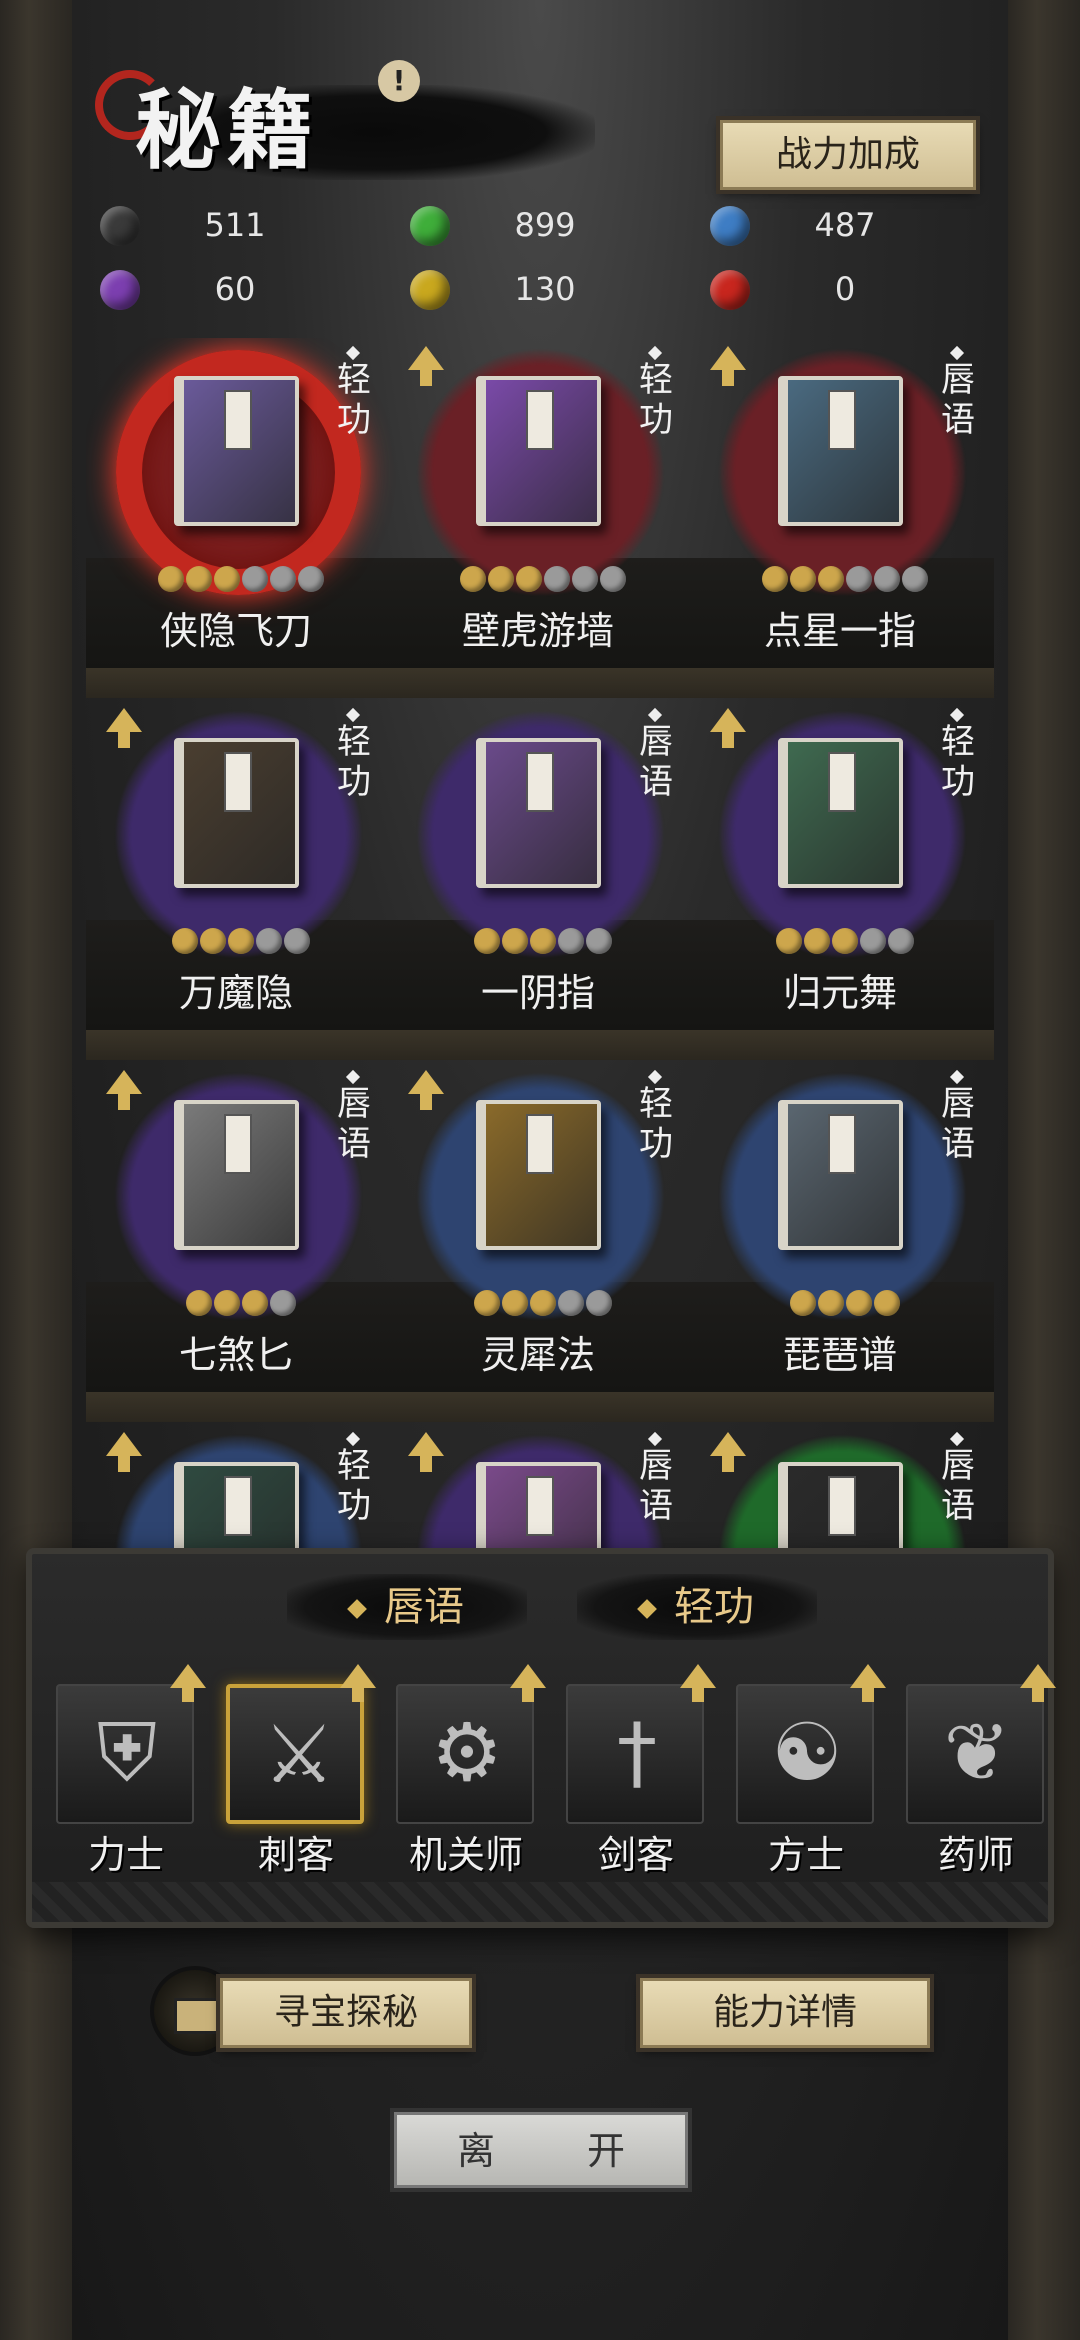 This screenshot has width=1080, height=2340. I want to click on treasure-hunt-button: 寻宝探秘, so click(346, 2013).